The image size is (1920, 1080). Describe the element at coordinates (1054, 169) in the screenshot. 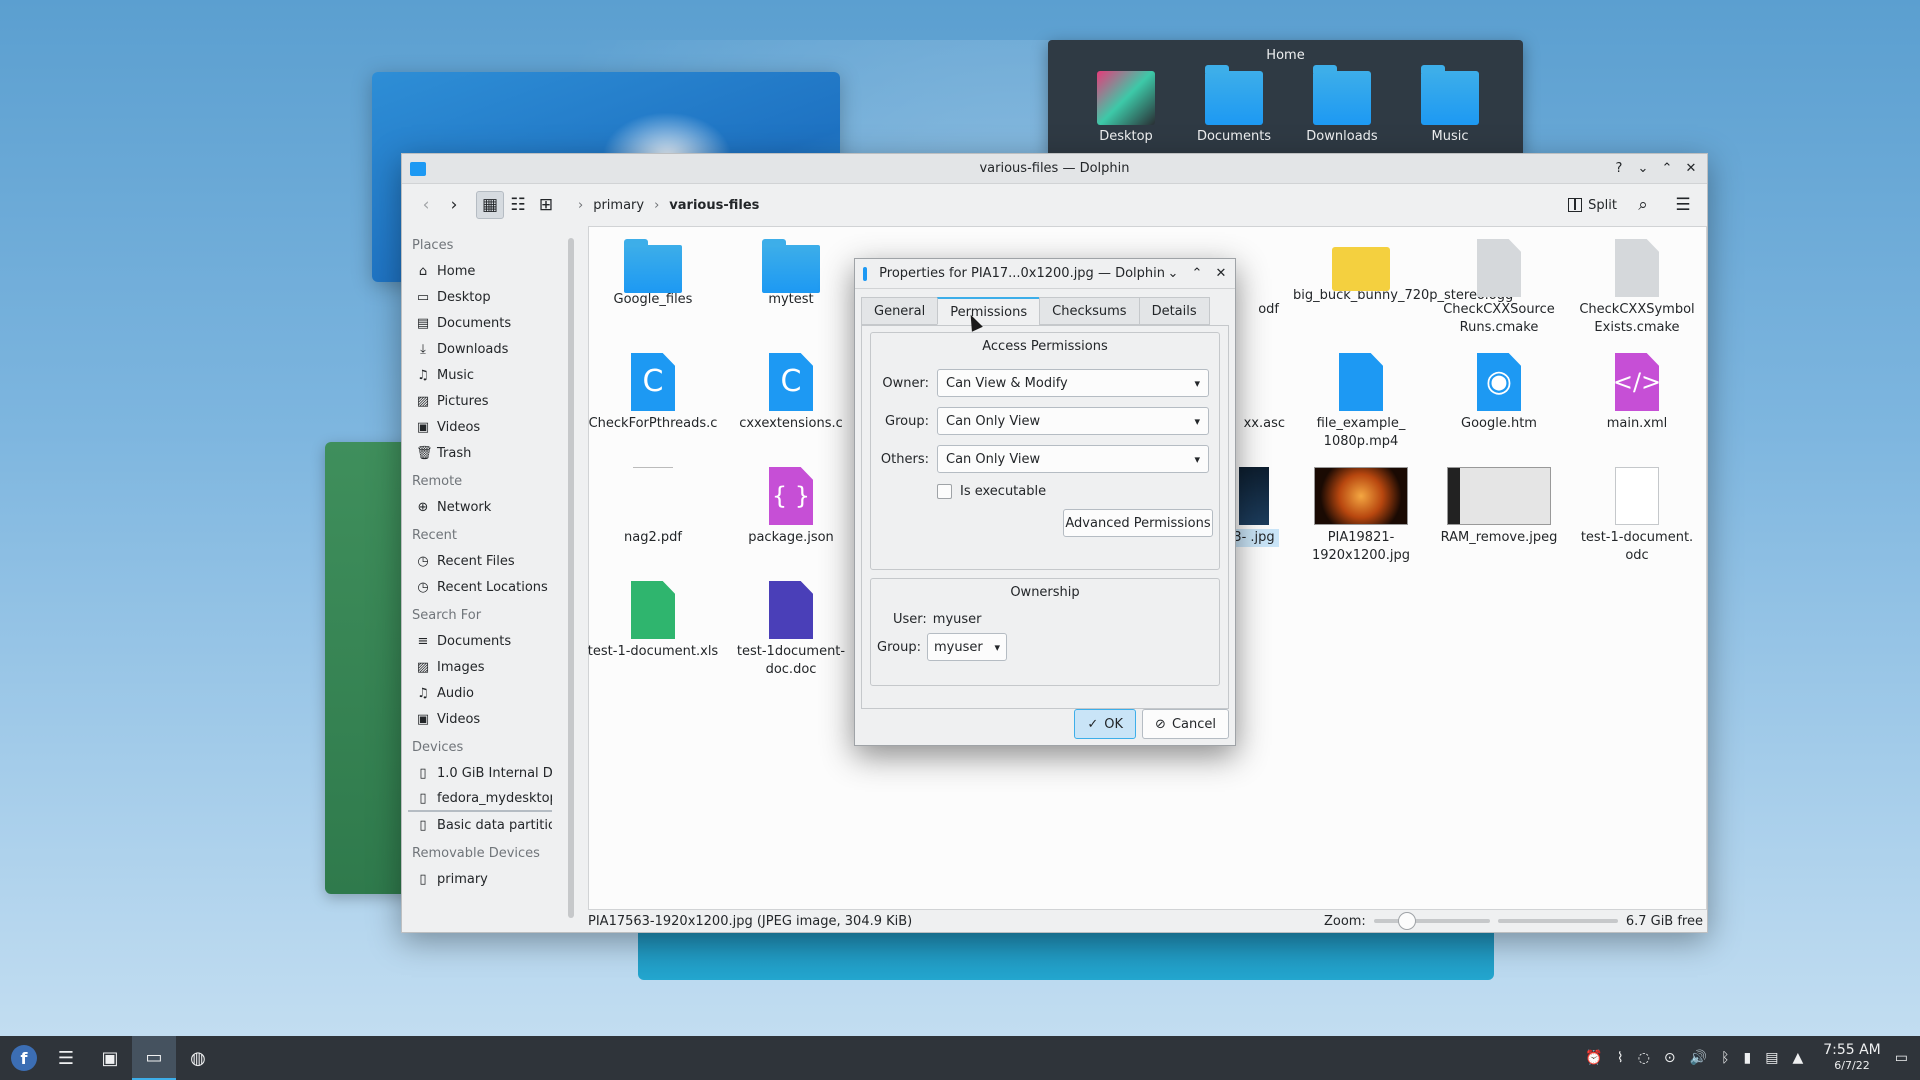

I see `window-titlebar: various-files — Dolphin ? ⌄ ⌃ ✕` at that location.